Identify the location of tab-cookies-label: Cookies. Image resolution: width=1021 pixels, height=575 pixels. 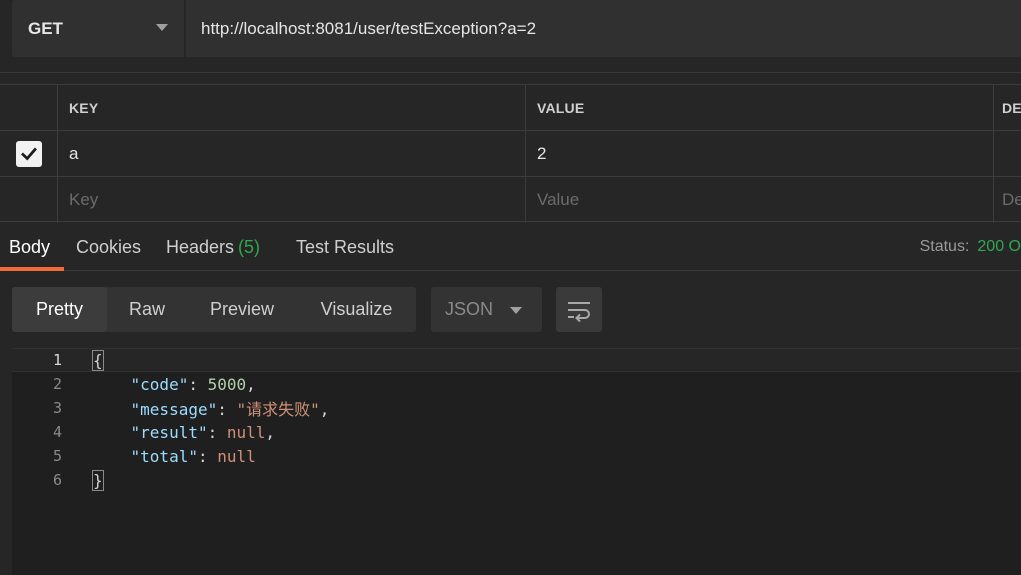
(109, 246).